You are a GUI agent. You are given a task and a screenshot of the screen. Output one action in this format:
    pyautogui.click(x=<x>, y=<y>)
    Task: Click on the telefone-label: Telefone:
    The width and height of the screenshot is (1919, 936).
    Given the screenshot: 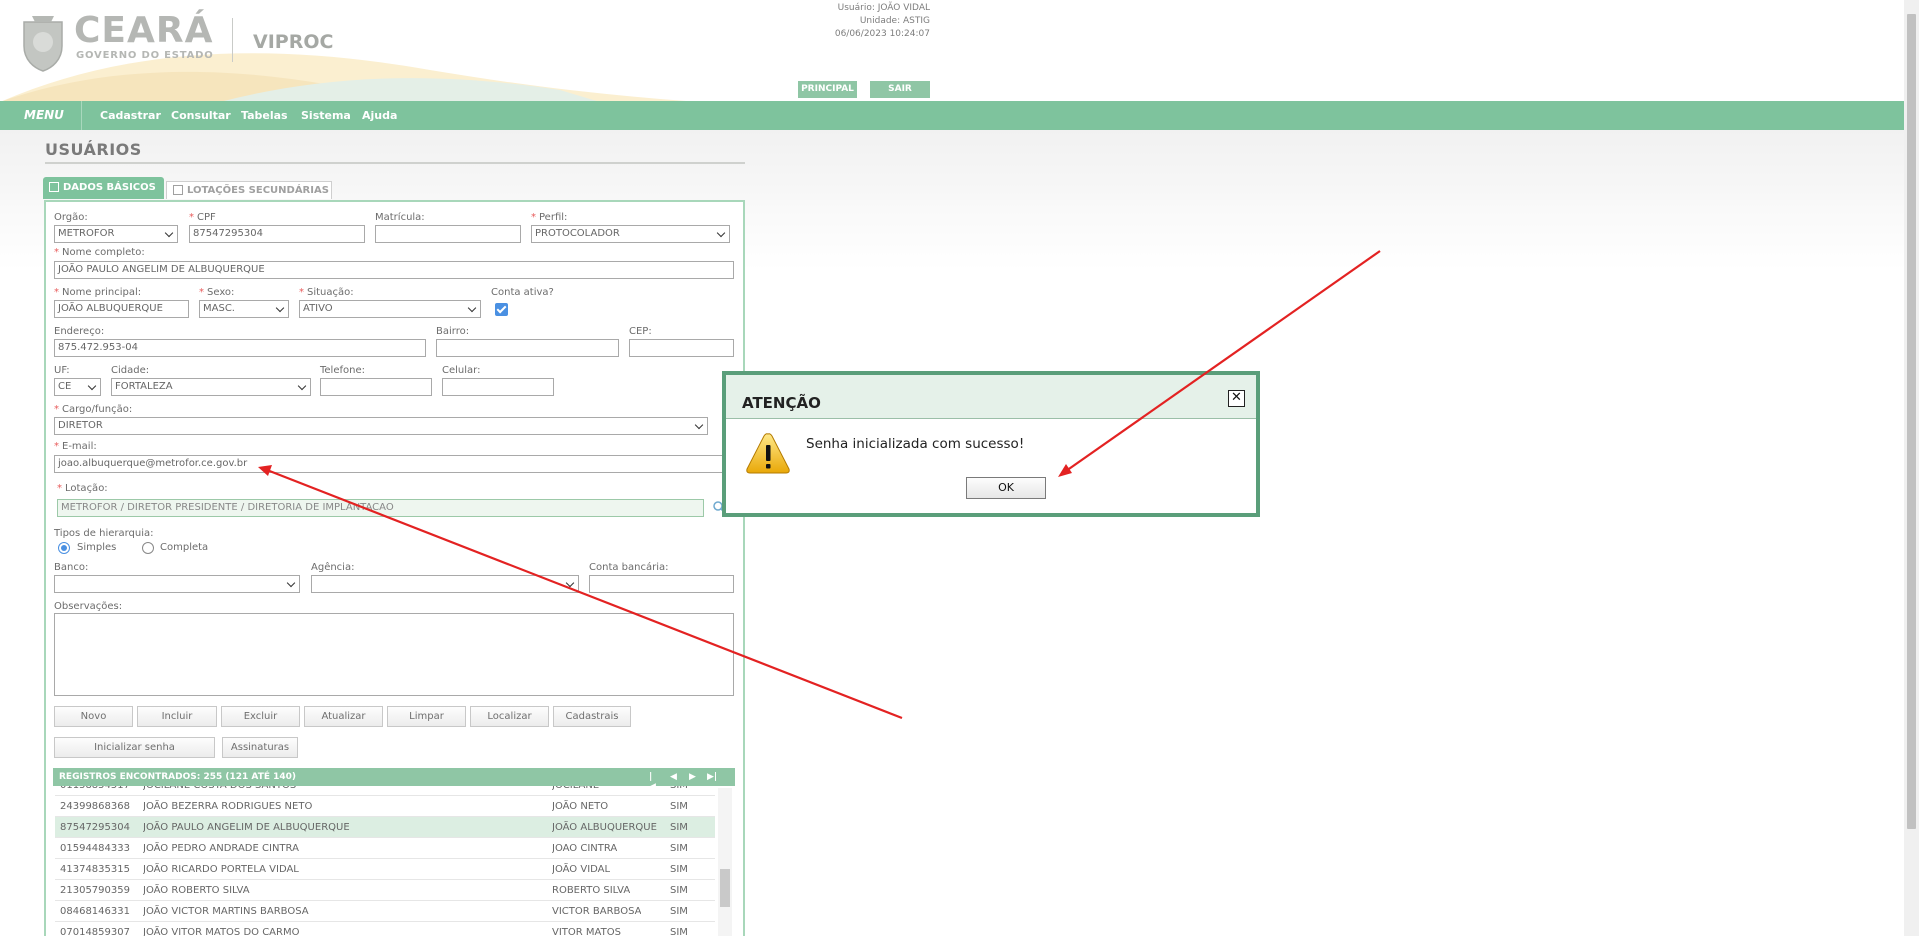 What is the action you would take?
    pyautogui.click(x=342, y=370)
    